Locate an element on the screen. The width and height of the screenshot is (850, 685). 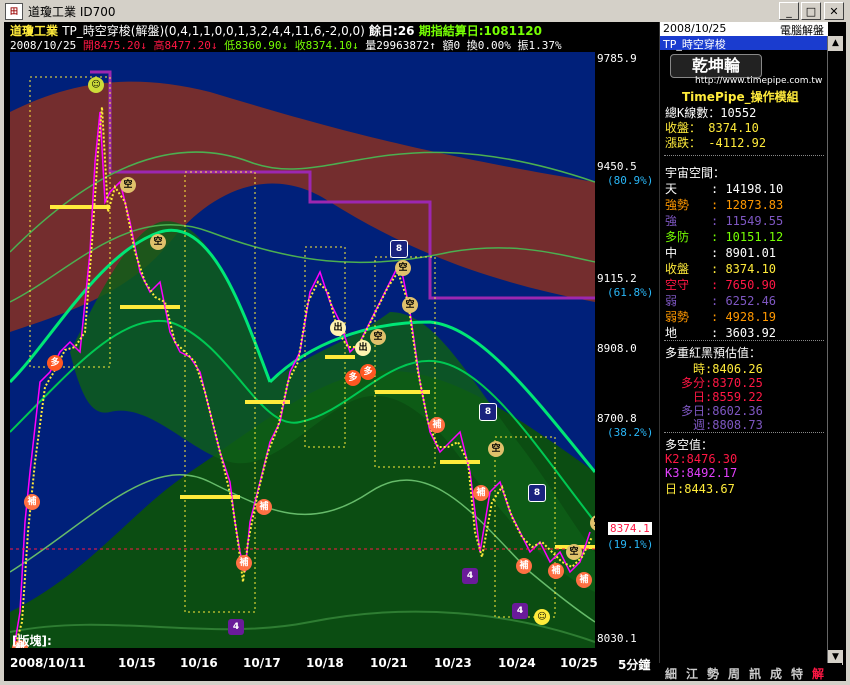
brand-logo: 乾坤輪 is located at coordinates (716, 66).